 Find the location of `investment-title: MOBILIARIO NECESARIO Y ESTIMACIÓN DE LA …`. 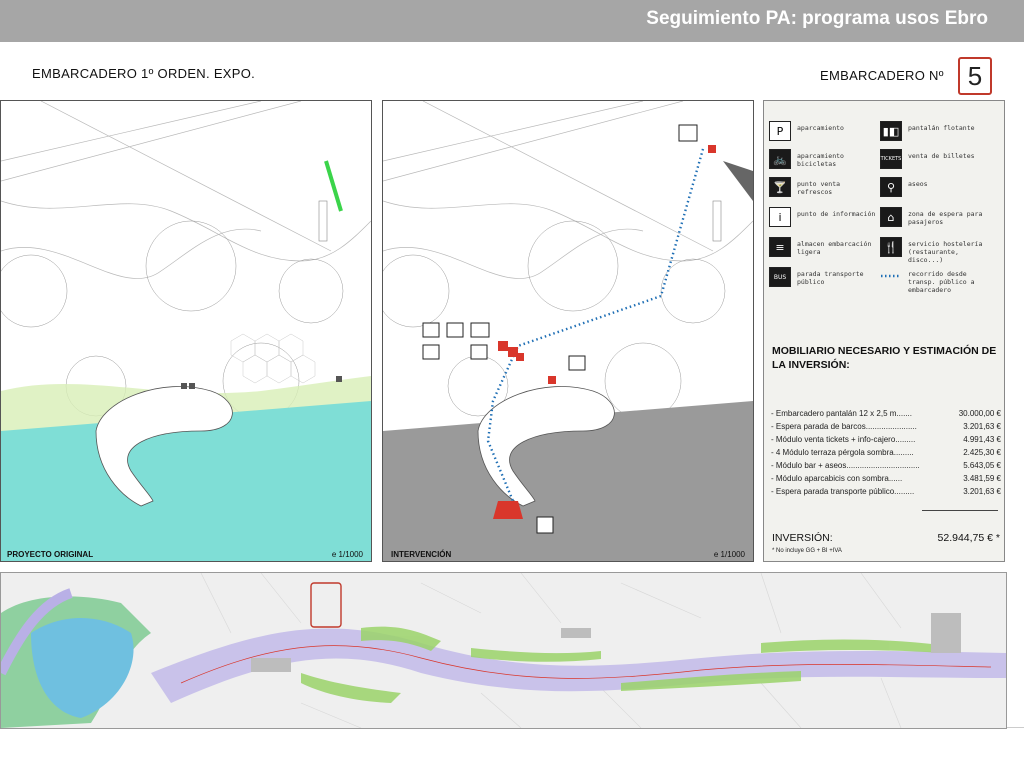

investment-title: MOBILIARIO NECESARIO Y ESTIMACIÓN DE LA … is located at coordinates (884, 358).